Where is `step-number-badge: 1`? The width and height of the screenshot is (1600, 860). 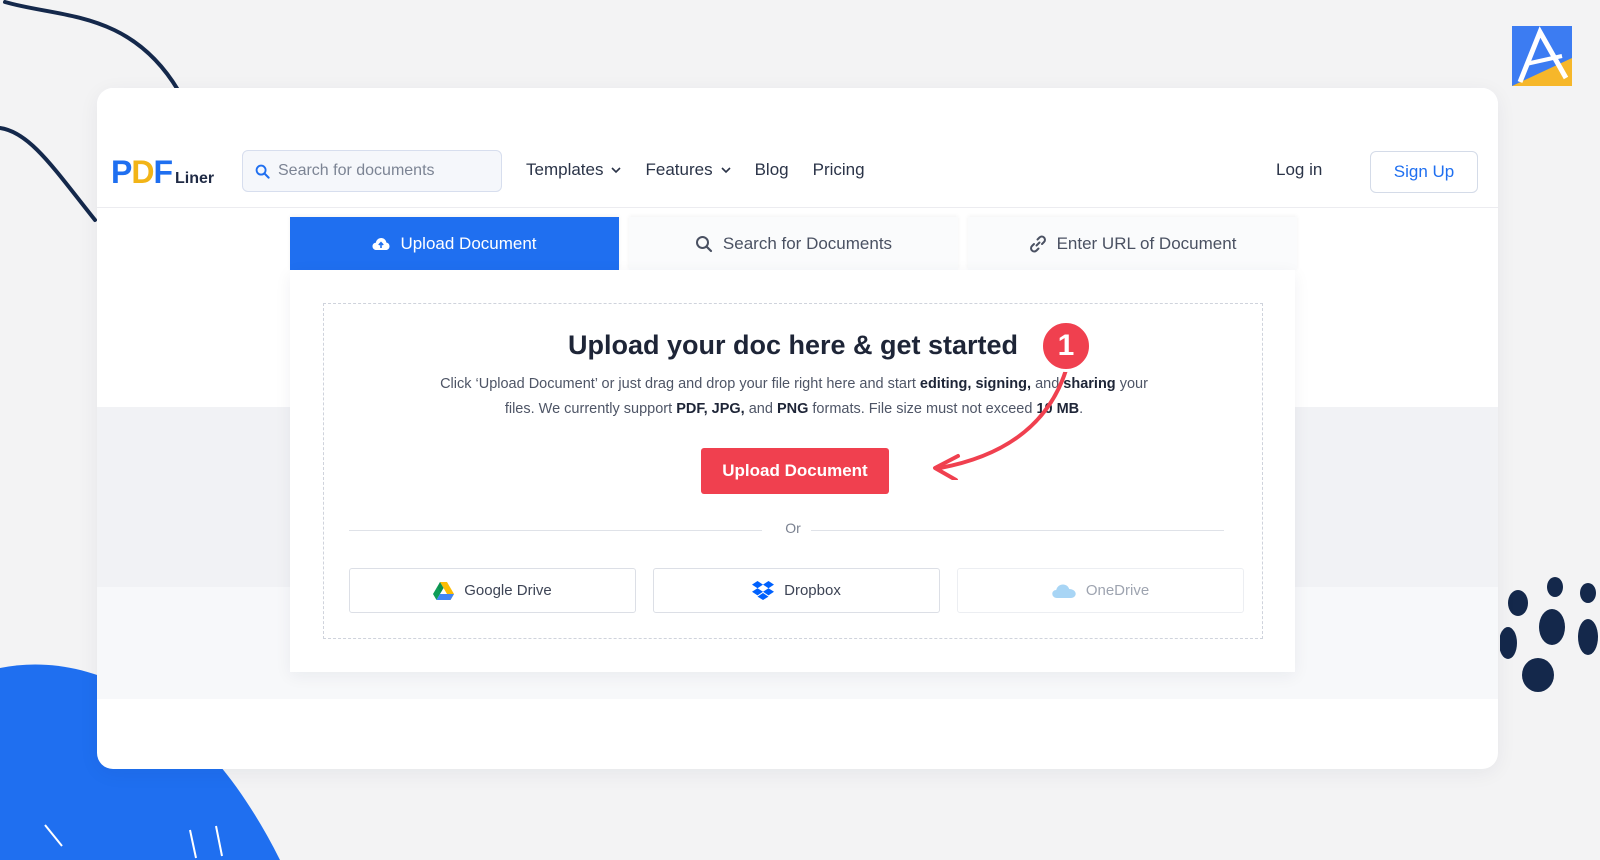 step-number-badge: 1 is located at coordinates (1066, 346).